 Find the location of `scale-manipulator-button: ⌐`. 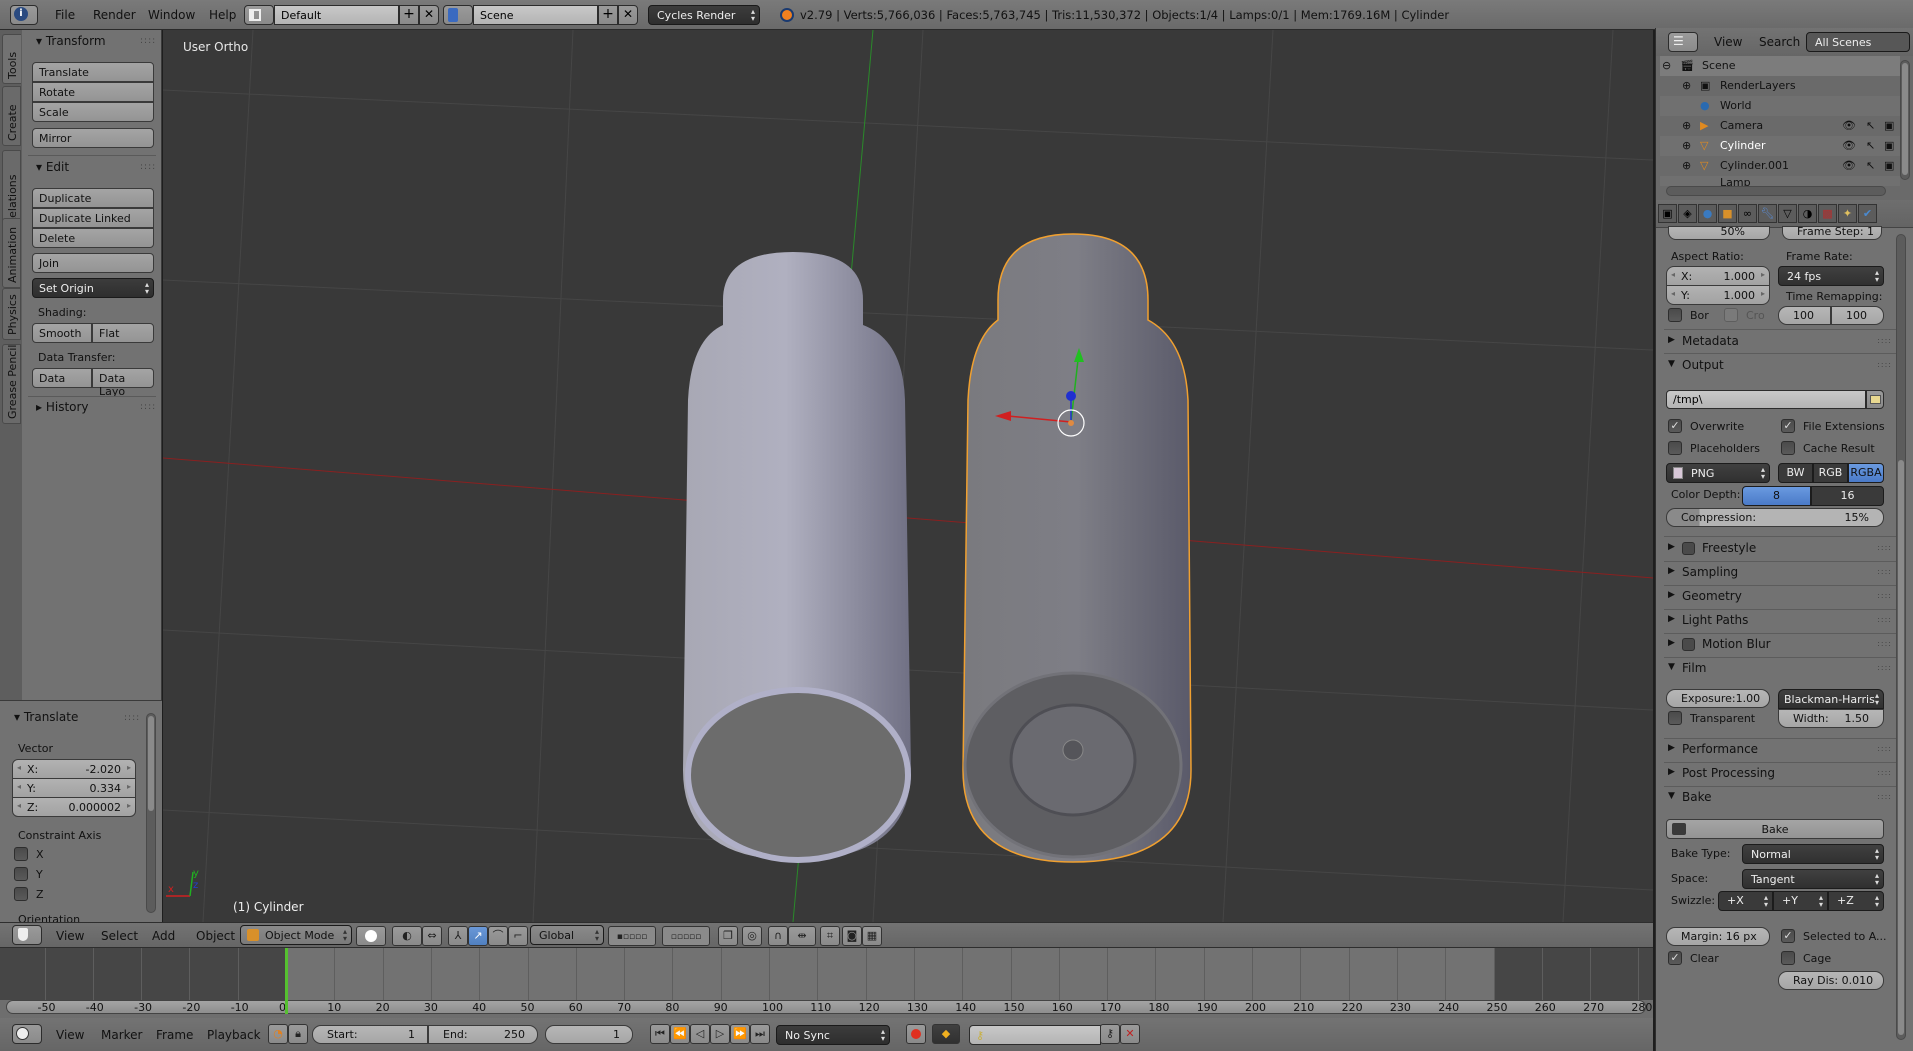

scale-manipulator-button: ⌐ is located at coordinates (518, 936).